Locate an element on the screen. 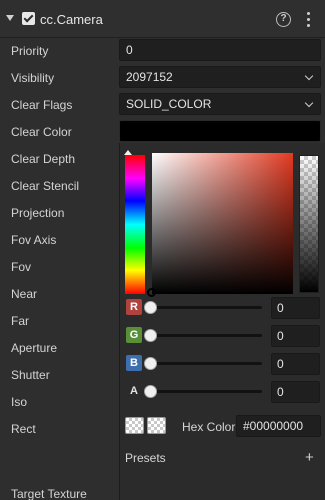 This screenshot has height=500, width=325. new-color-swatch is located at coordinates (156, 425).